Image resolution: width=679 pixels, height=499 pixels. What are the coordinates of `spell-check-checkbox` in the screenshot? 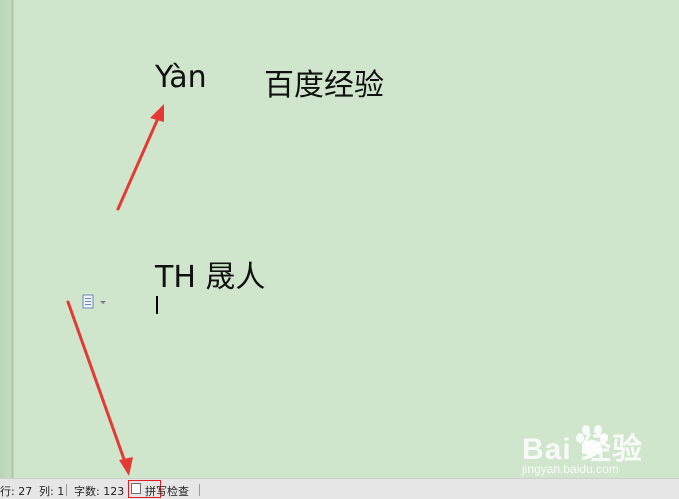 It's located at (136, 488).